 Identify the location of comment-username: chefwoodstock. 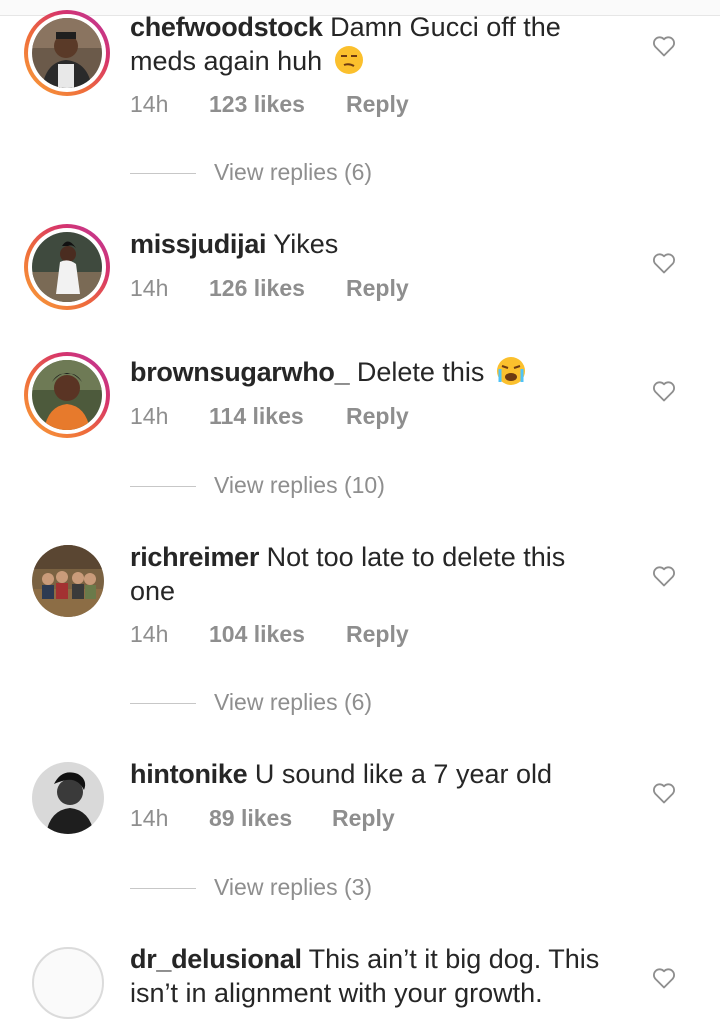
(226, 27).